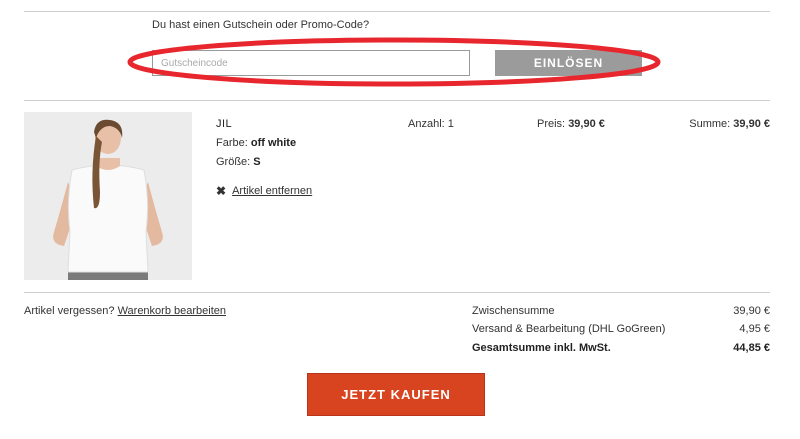  Describe the element at coordinates (311, 63) in the screenshot. I see `voucher-code-input` at that location.